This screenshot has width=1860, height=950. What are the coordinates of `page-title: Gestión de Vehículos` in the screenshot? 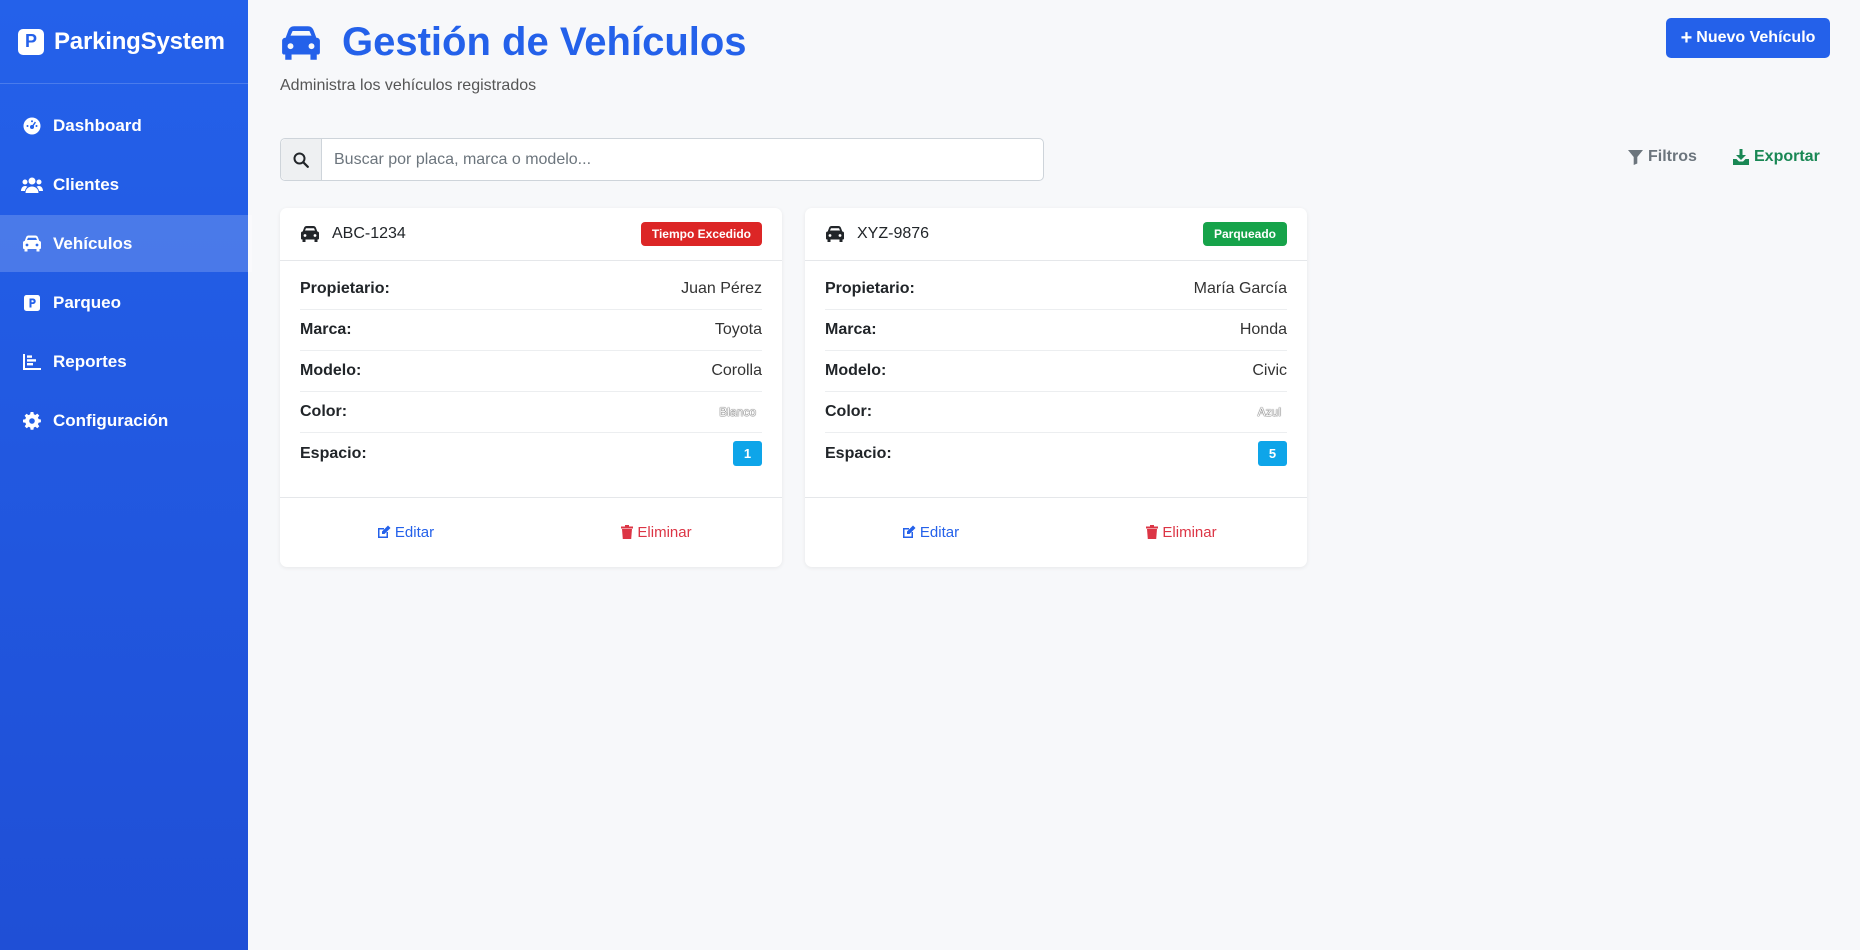 It's located at (513, 42).